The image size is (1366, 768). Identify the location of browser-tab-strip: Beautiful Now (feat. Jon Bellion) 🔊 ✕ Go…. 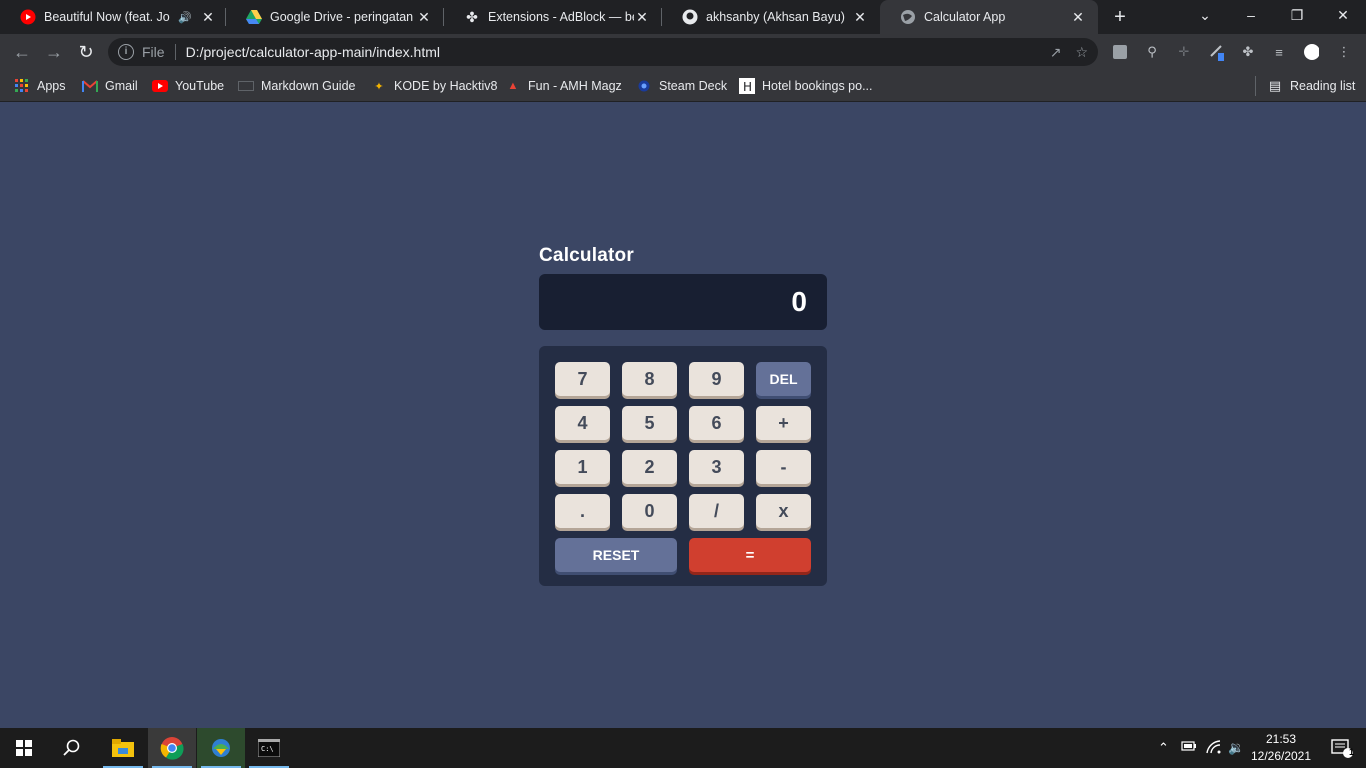
(683, 17).